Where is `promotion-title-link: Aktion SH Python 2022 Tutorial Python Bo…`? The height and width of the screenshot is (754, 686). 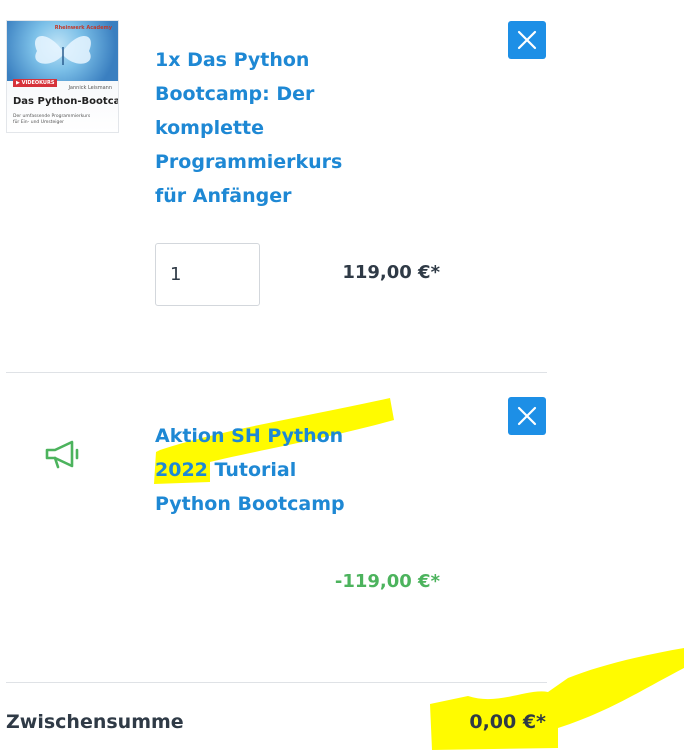 promotion-title-link: Aktion SH Python 2022 Tutorial Python Bo… is located at coordinates (270, 470).